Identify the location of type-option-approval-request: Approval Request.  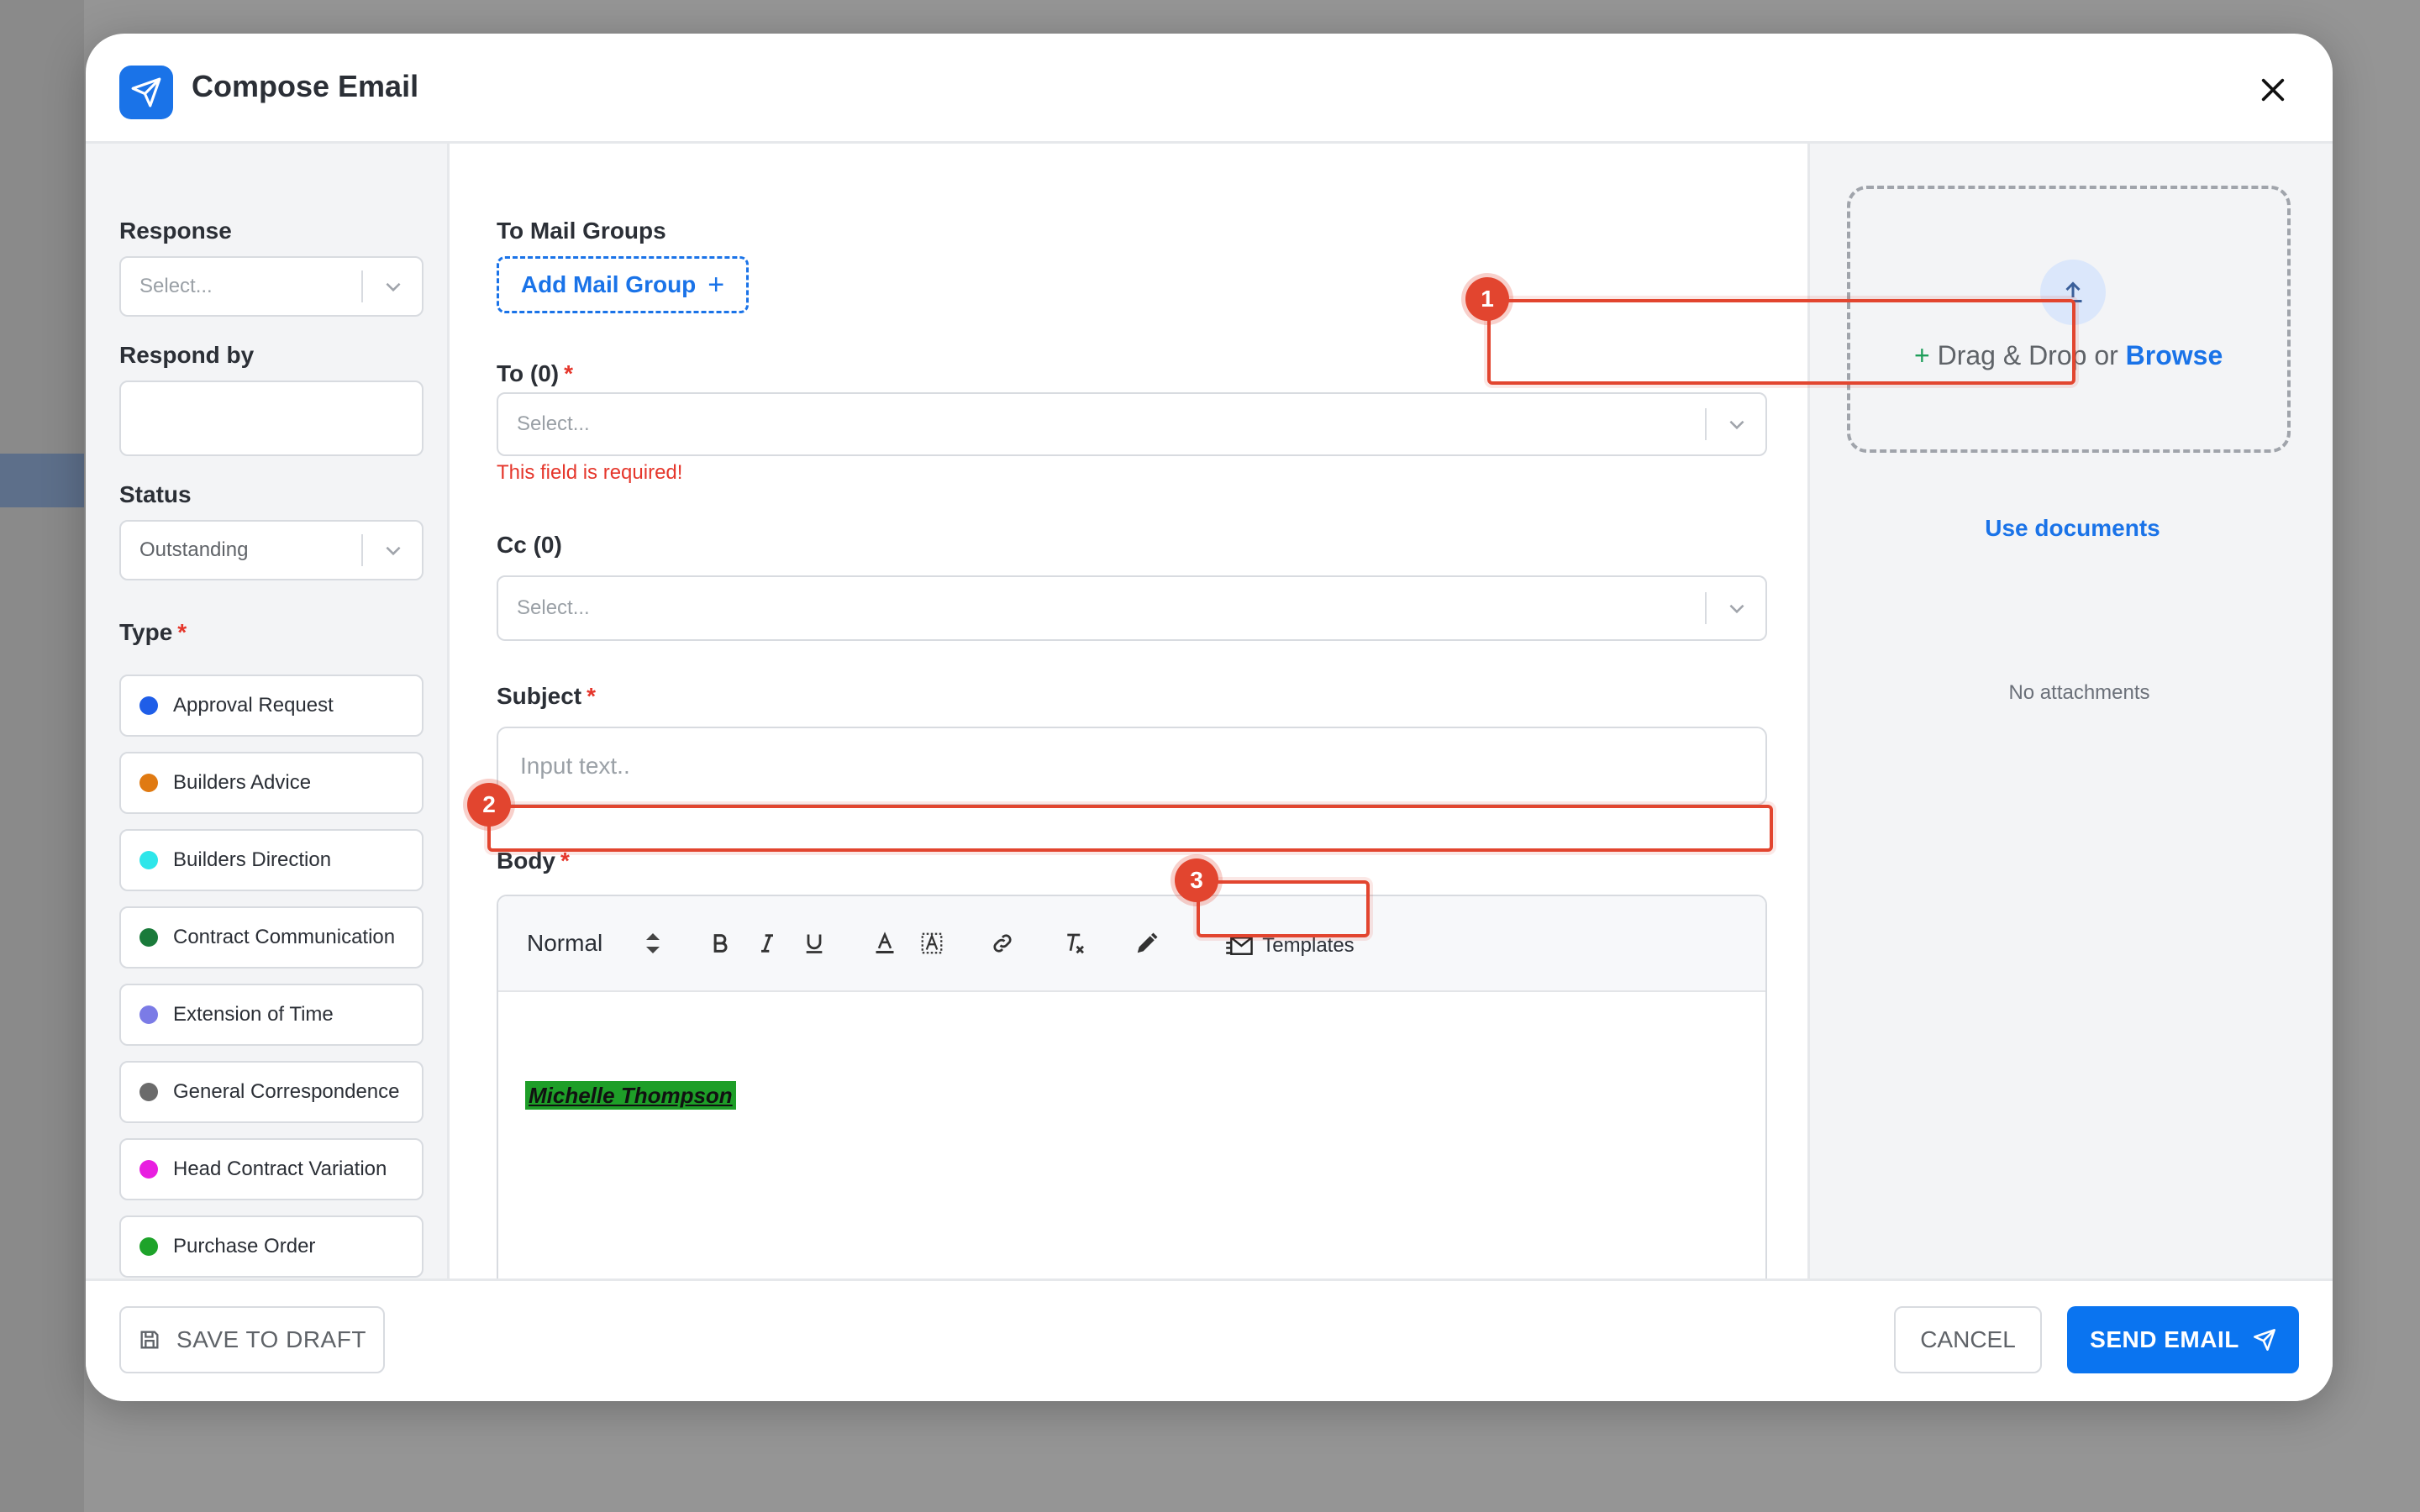
(271, 706).